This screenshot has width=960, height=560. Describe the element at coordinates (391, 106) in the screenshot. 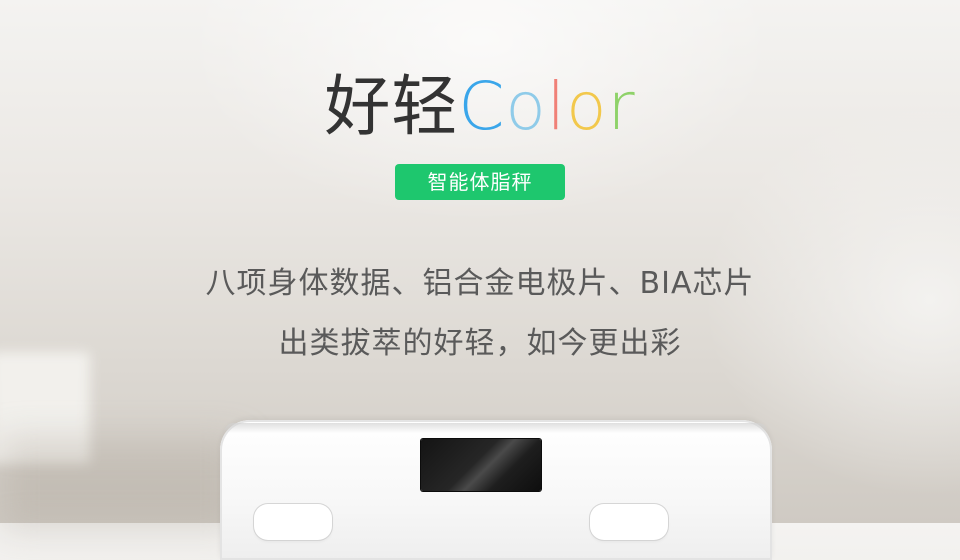

I see `headline-chinese: 好轻` at that location.